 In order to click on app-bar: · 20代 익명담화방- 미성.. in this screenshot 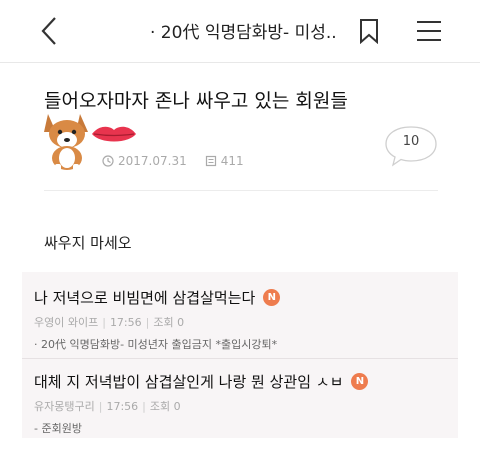, I will do `click(240, 31)`.